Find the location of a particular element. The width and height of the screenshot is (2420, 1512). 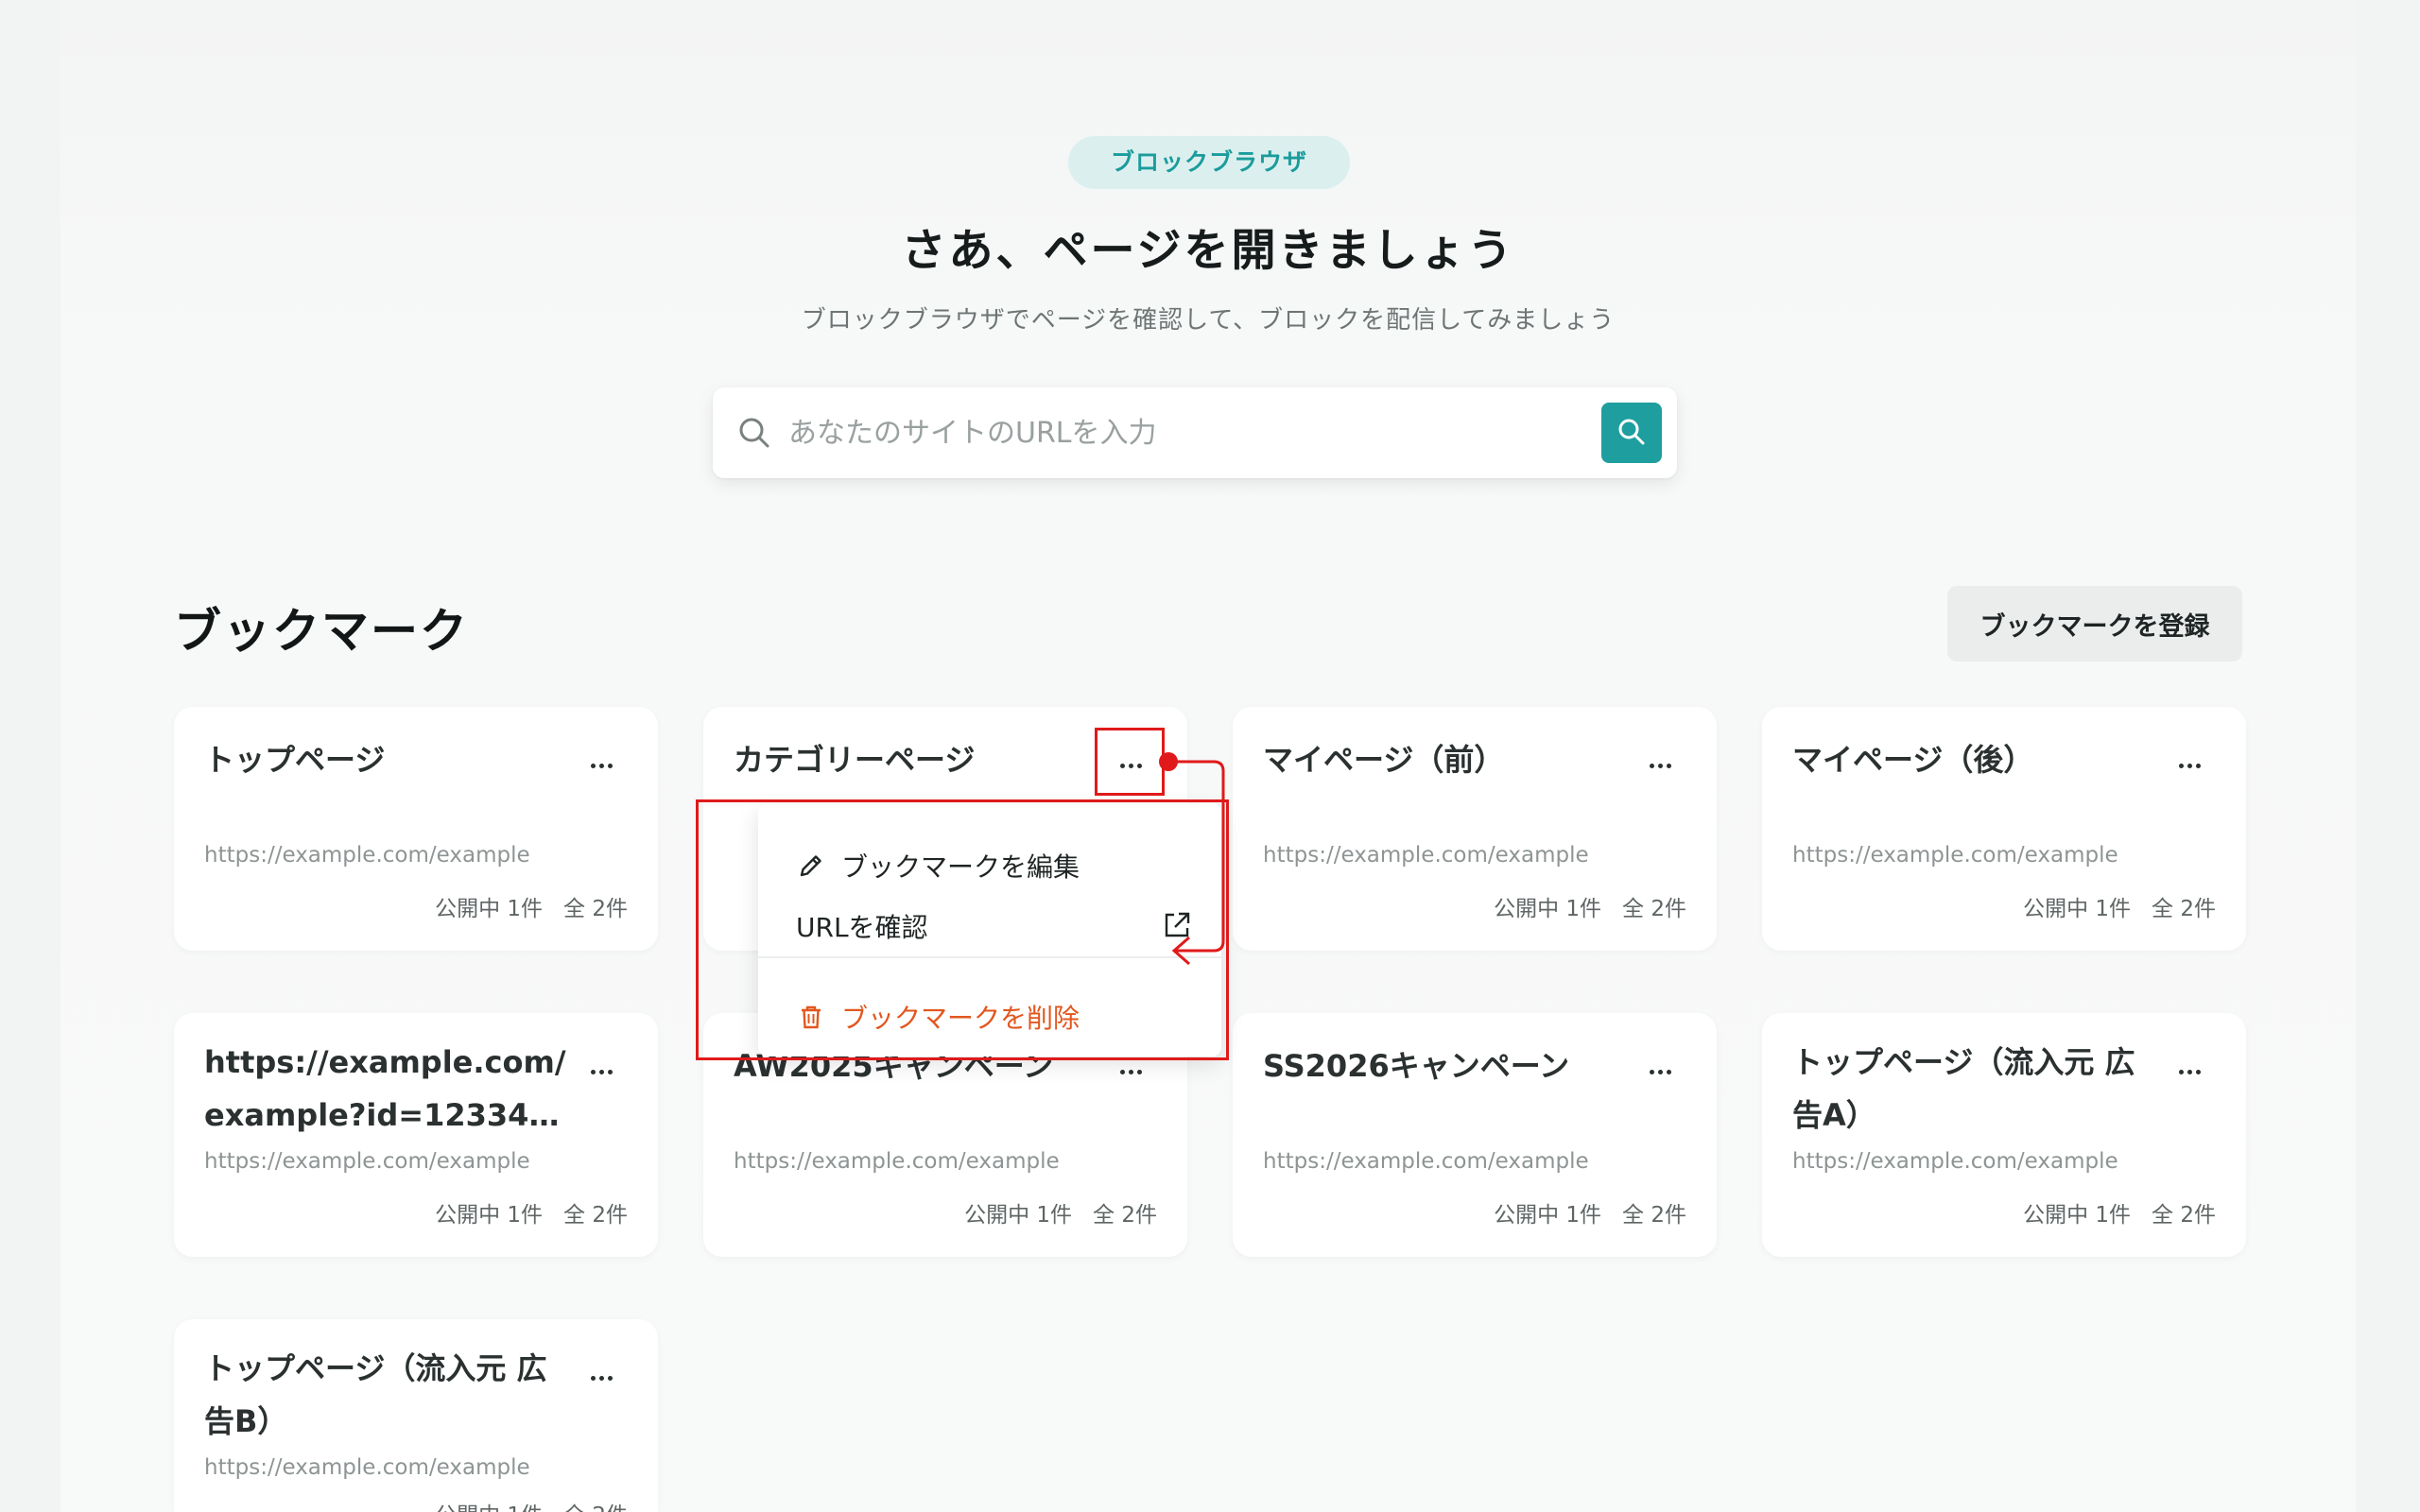

search-button is located at coordinates (1631, 433).